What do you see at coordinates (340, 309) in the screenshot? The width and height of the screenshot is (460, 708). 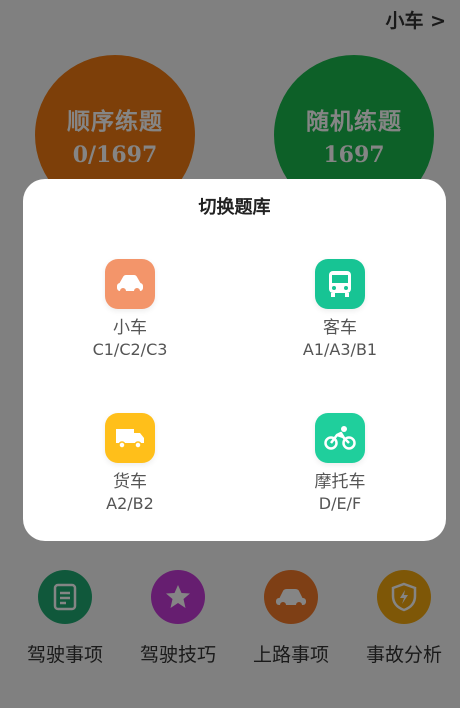 I see `option-bus: 客车 A1/A3/B1` at bounding box center [340, 309].